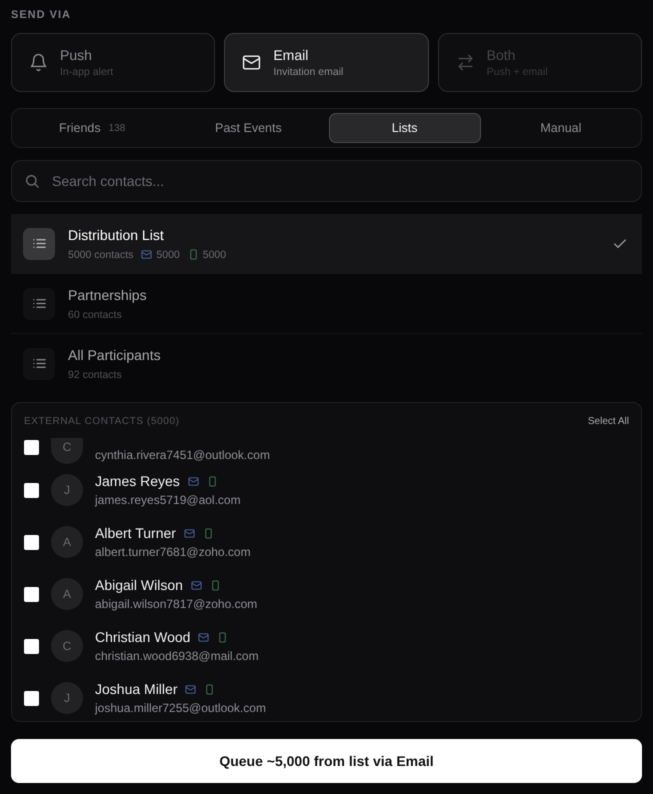  Describe the element at coordinates (92, 128) in the screenshot. I see `tab: Friends 138` at that location.